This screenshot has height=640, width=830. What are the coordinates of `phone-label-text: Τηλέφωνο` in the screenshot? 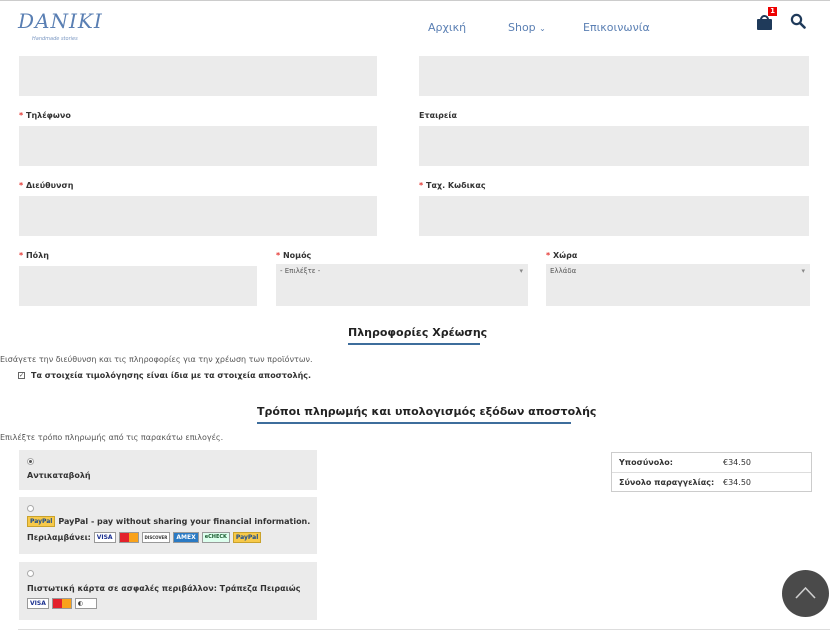 It's located at (48, 115).